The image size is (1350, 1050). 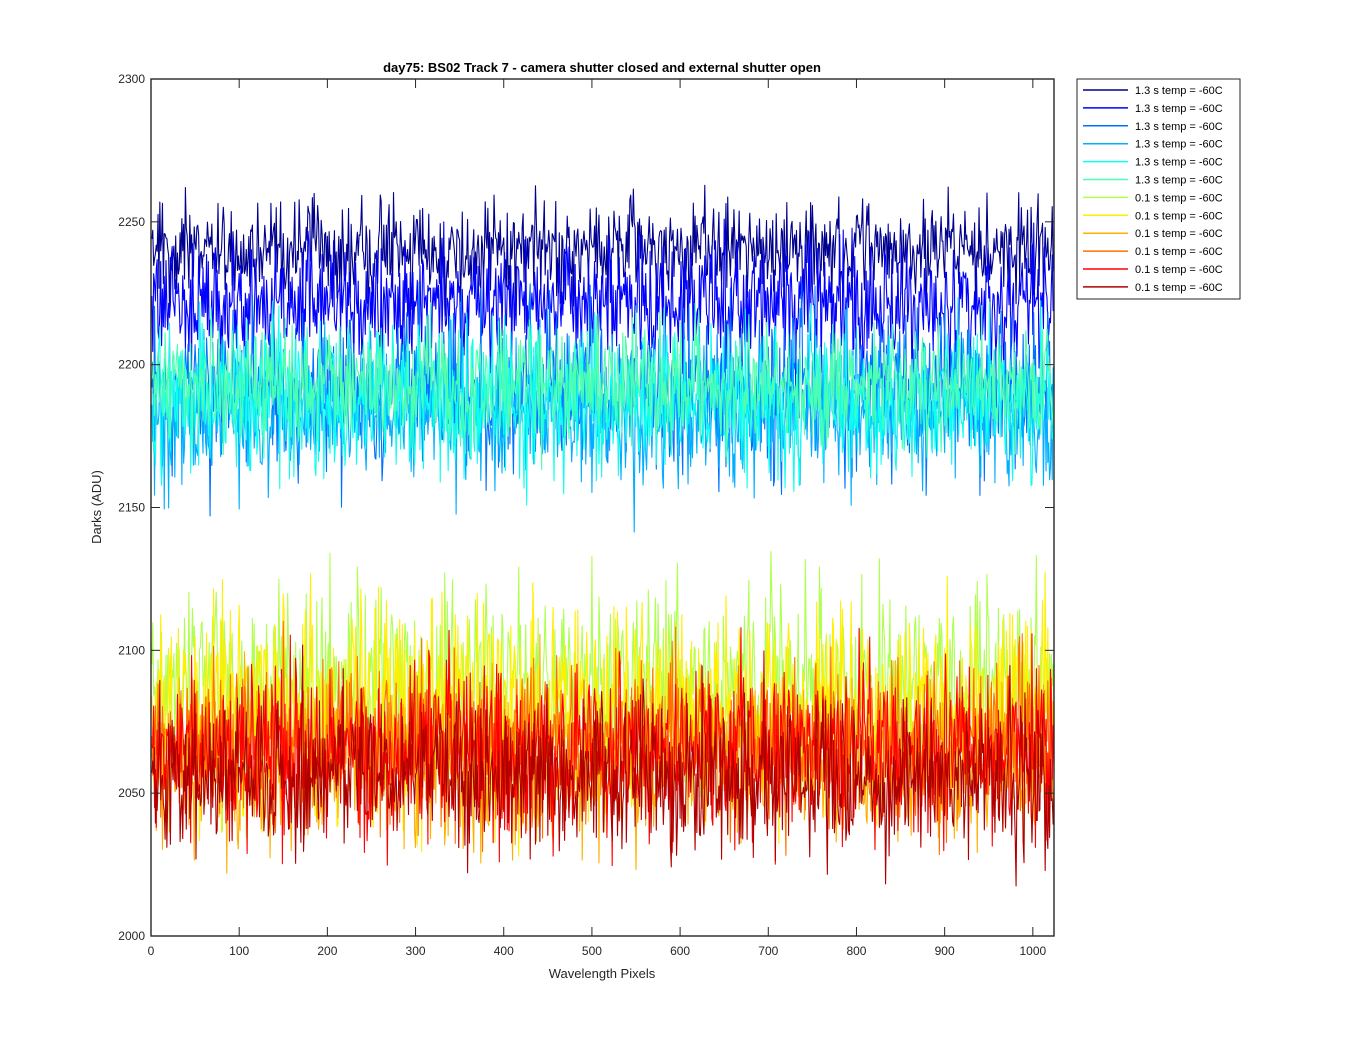 I want to click on x-tick-label: 900, so click(x=945, y=951).